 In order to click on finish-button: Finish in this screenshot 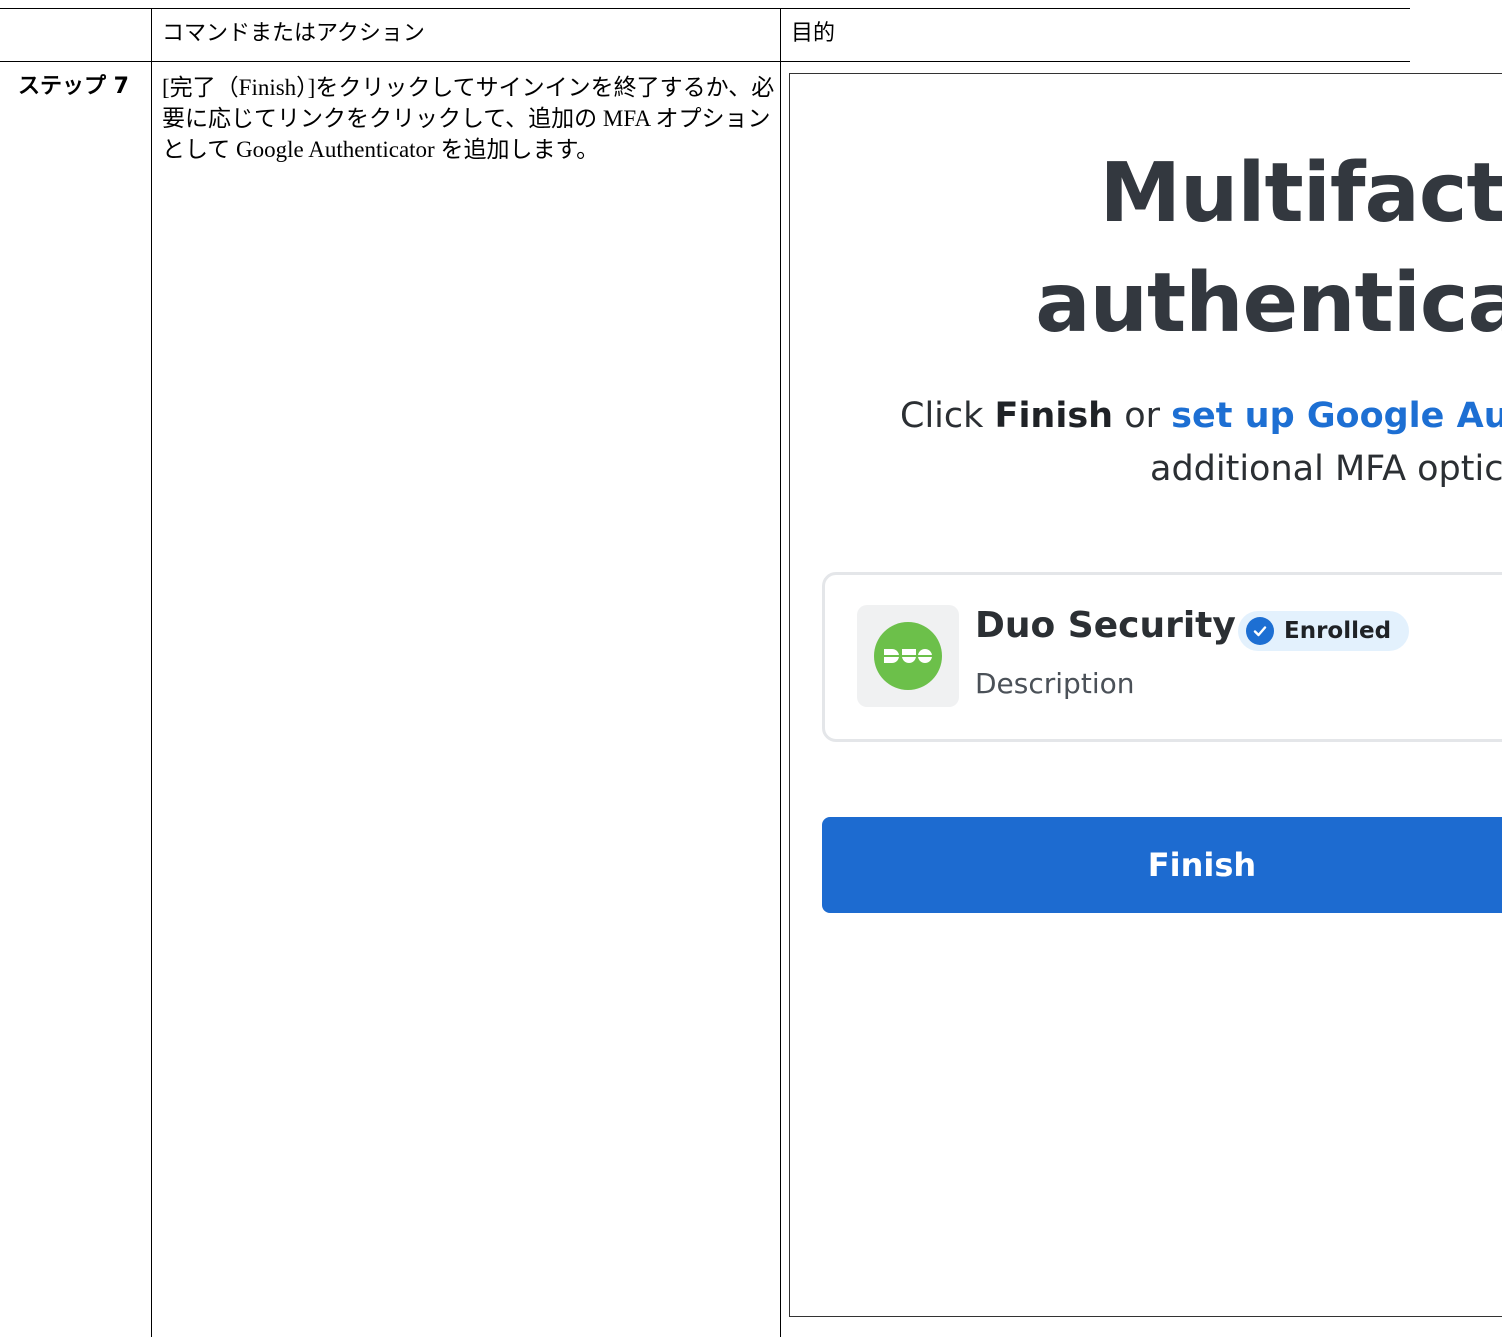, I will do `click(1162, 865)`.